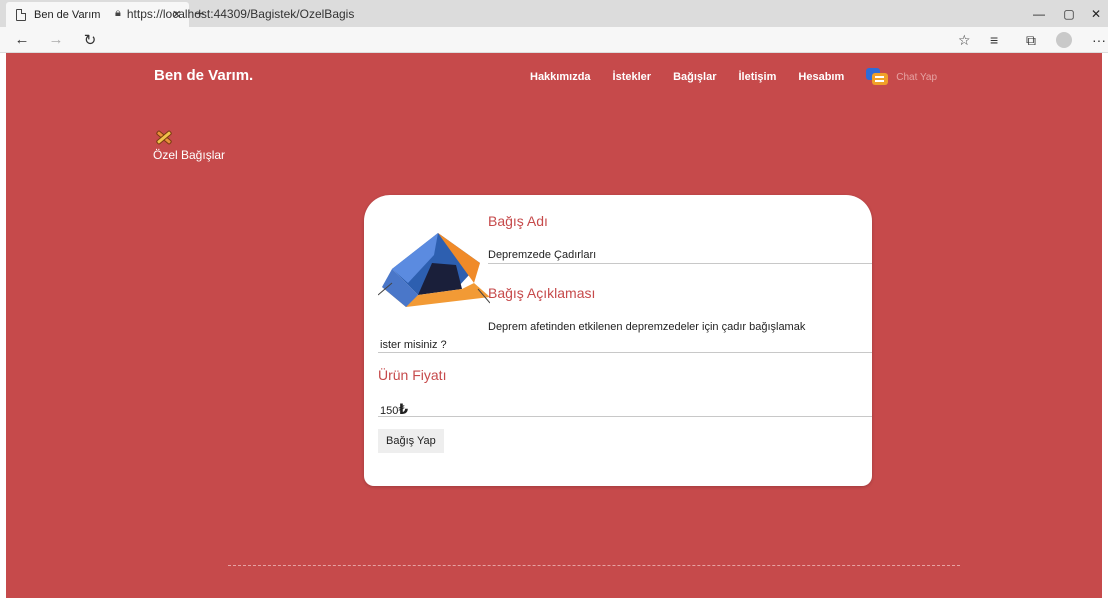  Describe the element at coordinates (189, 144) in the screenshot. I see `special-donations-header: Özel Bağışlar` at that location.